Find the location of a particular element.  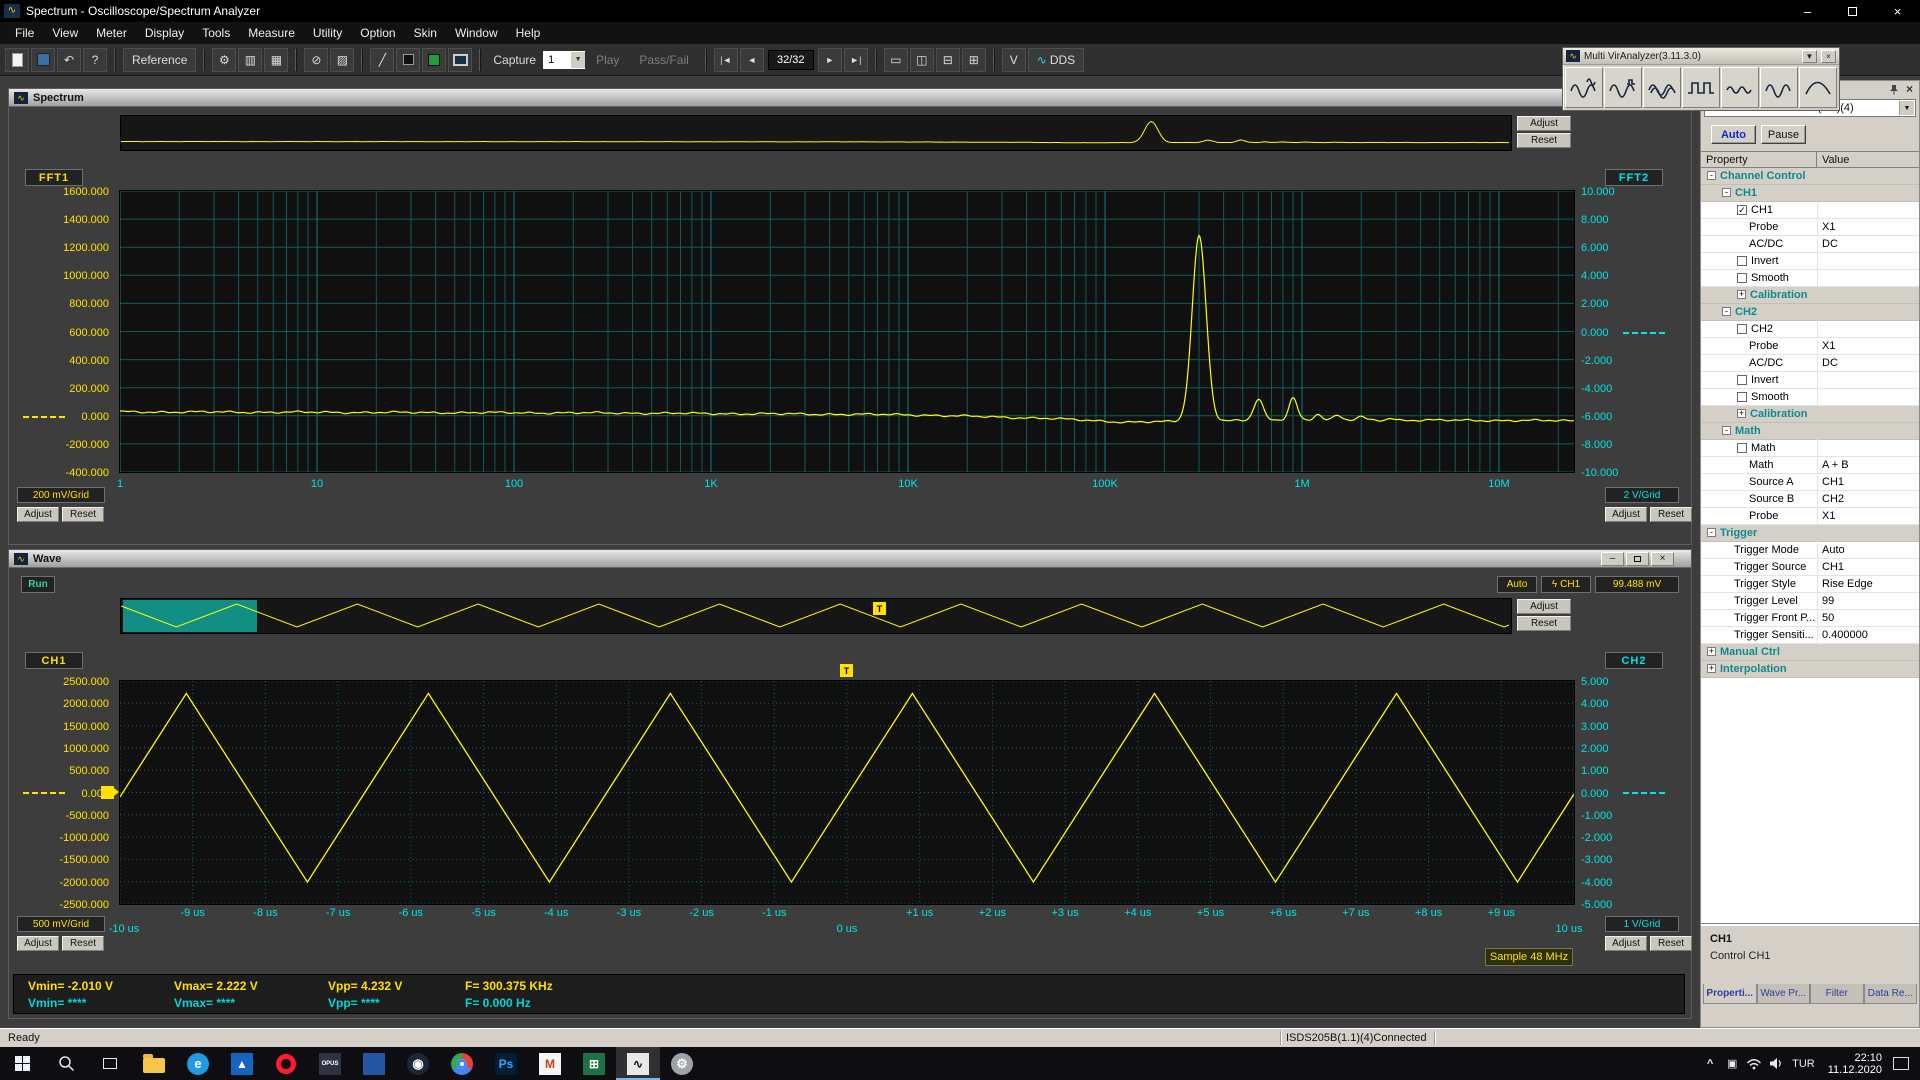

property-value: A + B is located at coordinates (1835, 465).